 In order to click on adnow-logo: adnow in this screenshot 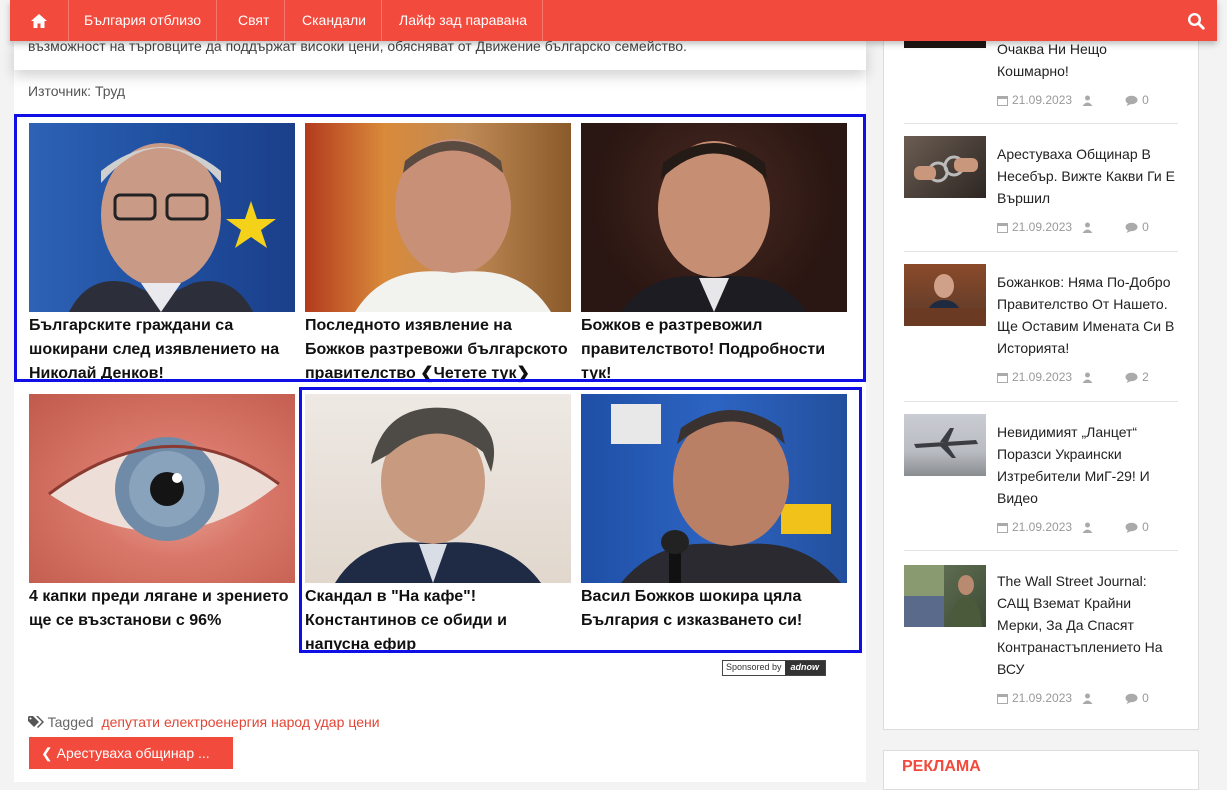, I will do `click(805, 668)`.